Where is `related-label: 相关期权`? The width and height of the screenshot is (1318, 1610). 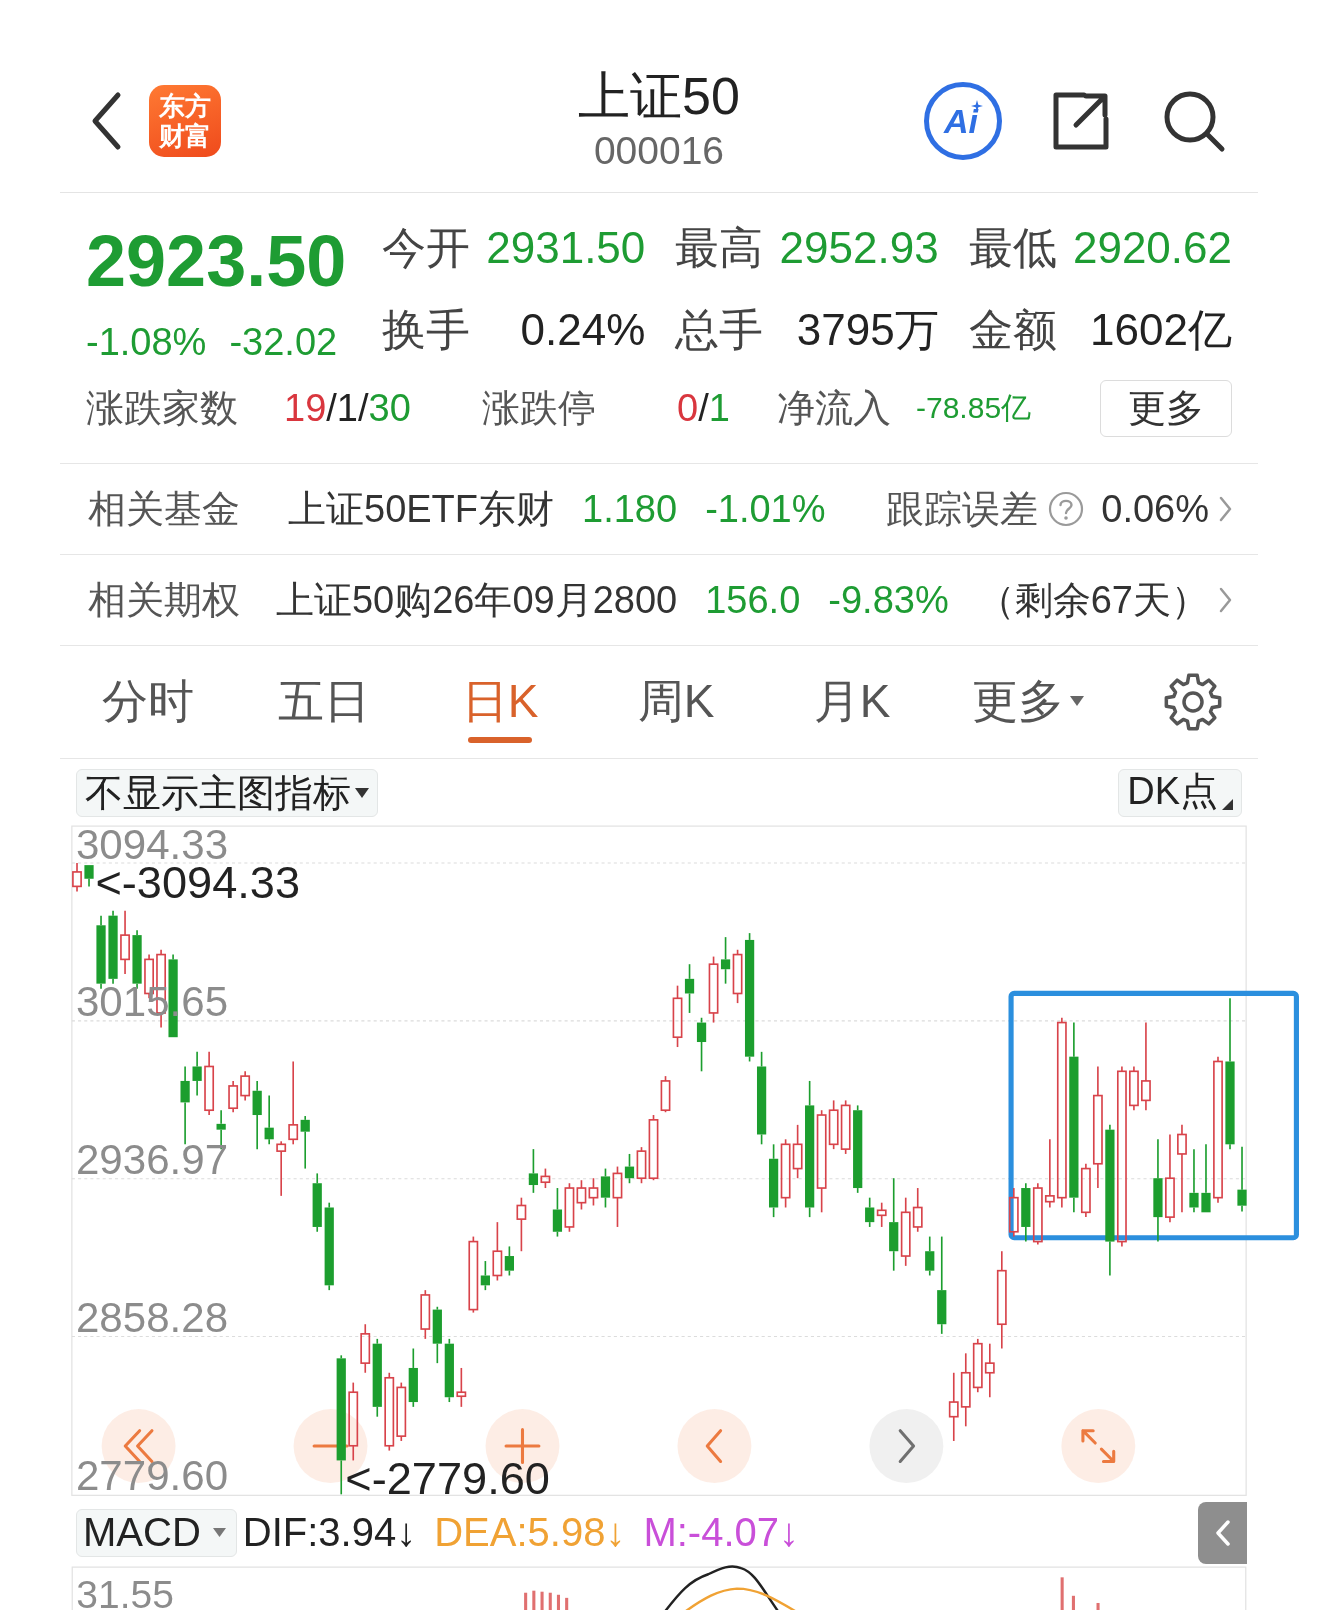 related-label: 相关期权 is located at coordinates (164, 600).